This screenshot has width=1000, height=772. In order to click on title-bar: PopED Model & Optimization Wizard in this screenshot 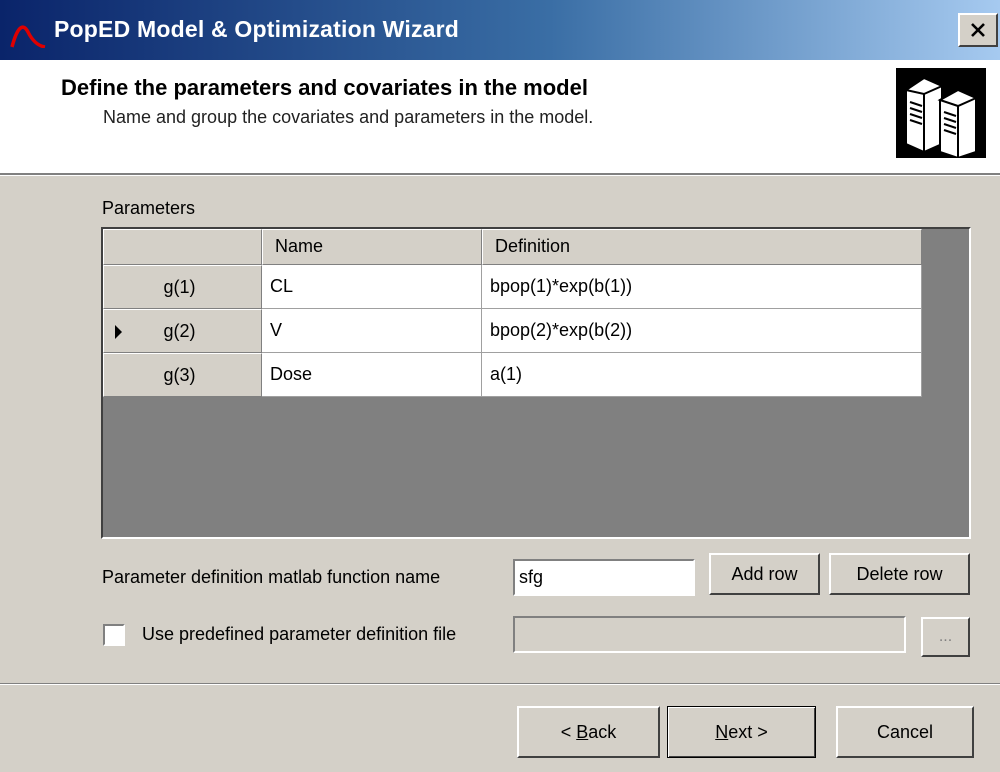, I will do `click(500, 30)`.